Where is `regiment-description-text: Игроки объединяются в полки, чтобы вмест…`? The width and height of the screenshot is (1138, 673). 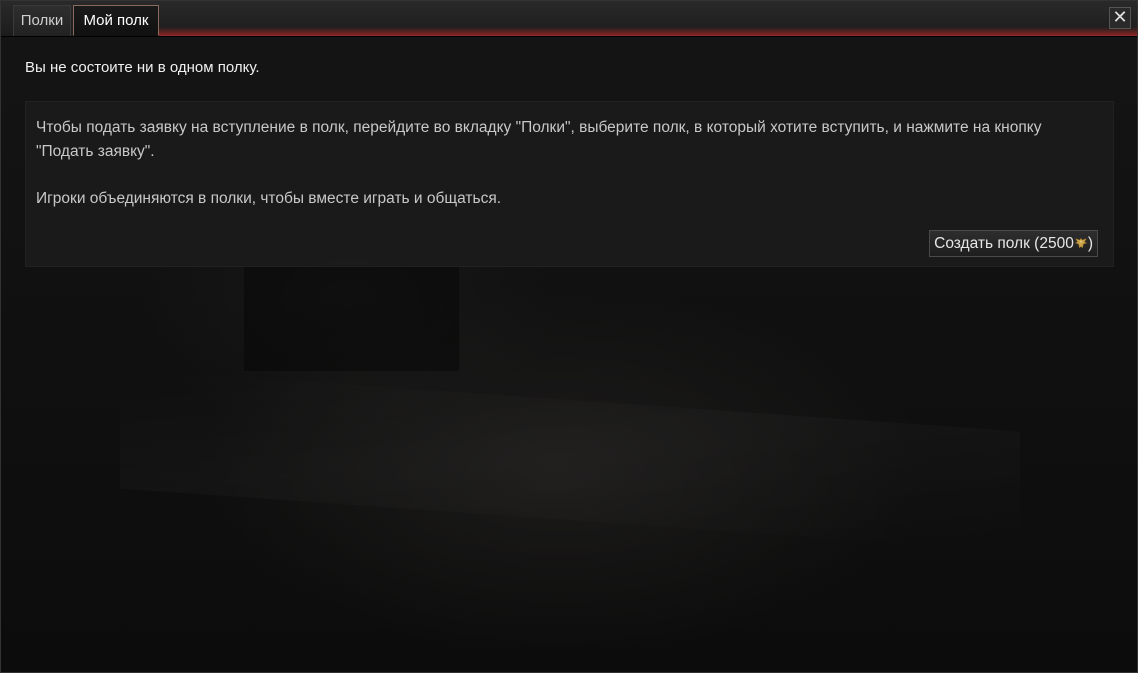 regiment-description-text: Игроки объединяются в полки, чтобы вмест… is located at coordinates (269, 198).